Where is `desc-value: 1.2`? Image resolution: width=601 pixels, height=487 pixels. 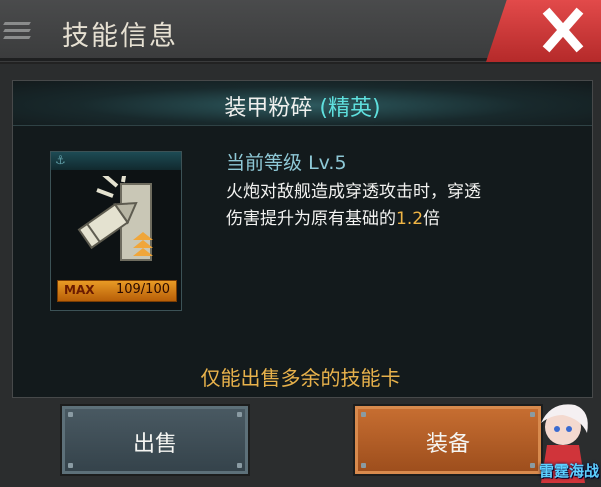
desc-value: 1.2 is located at coordinates (410, 219).